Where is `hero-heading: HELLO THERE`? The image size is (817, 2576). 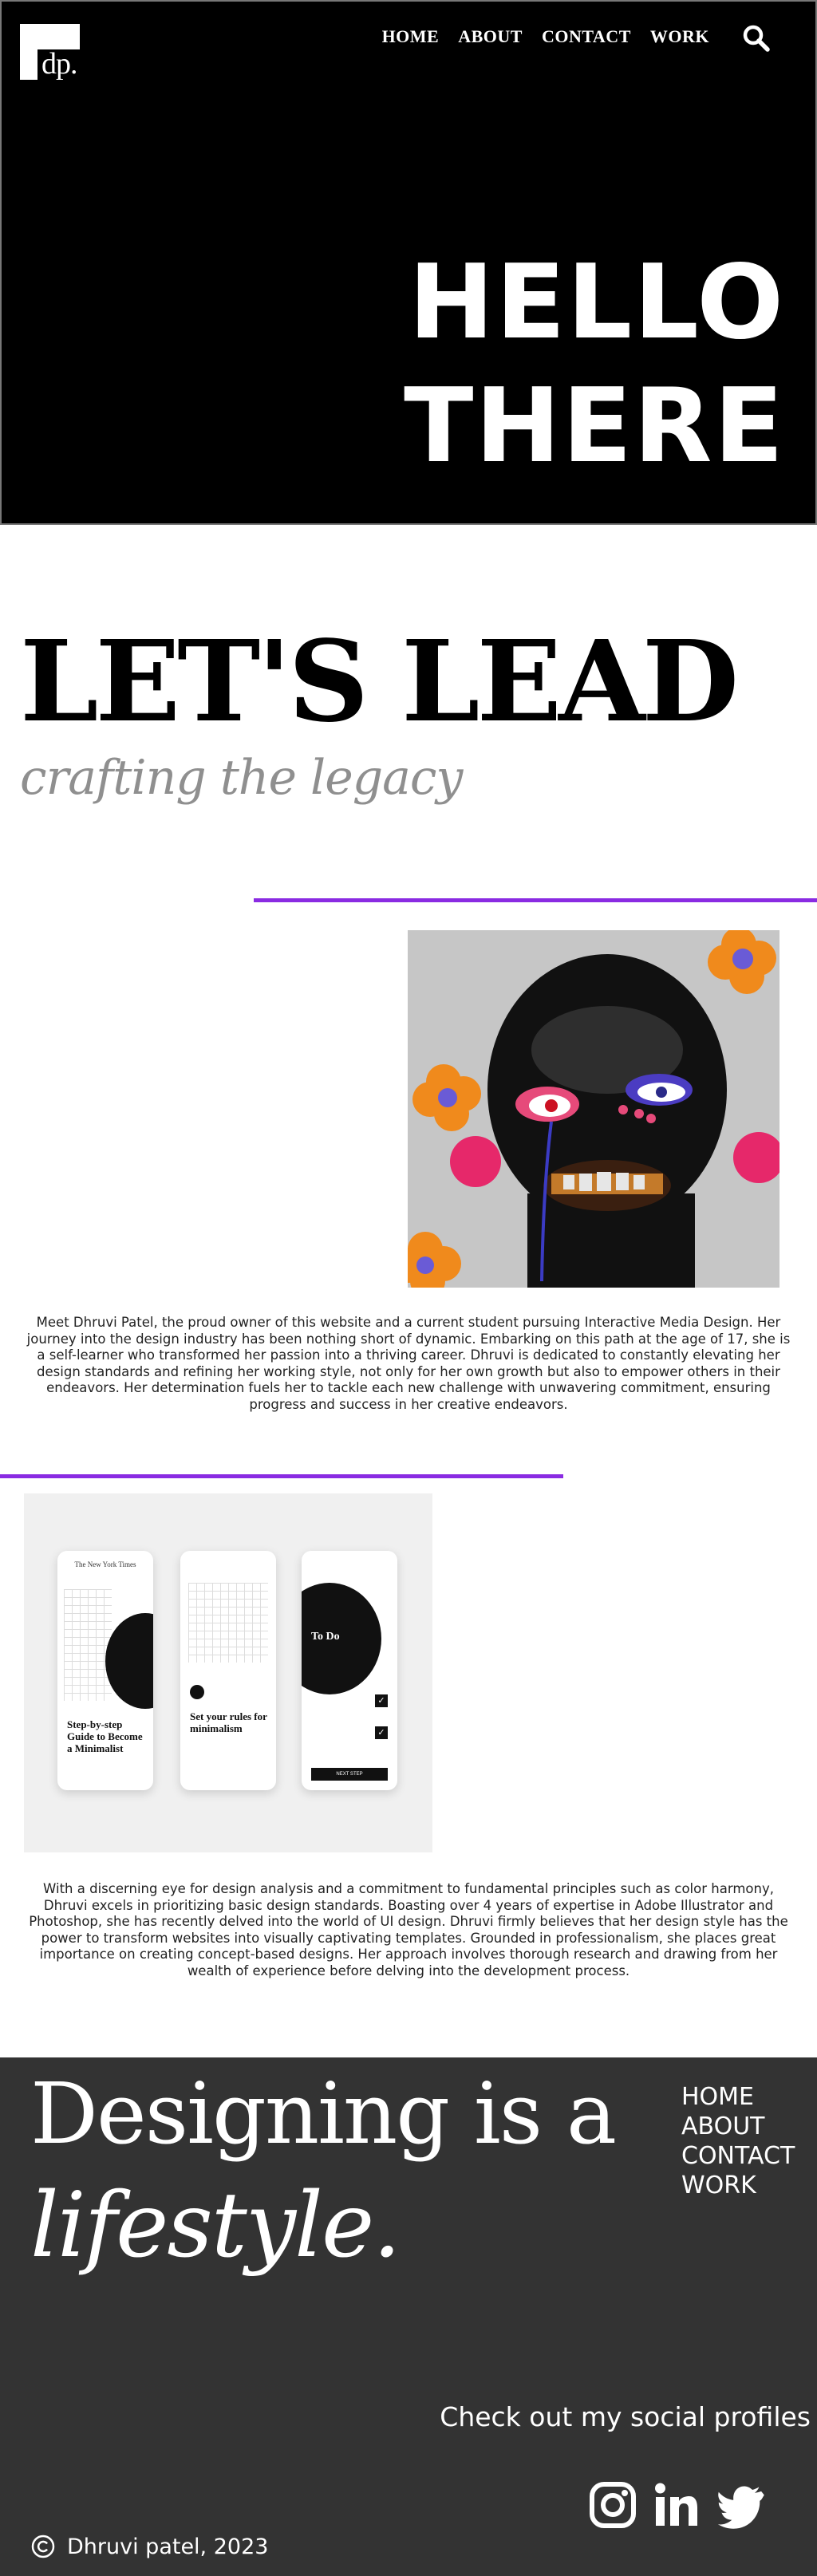
hero-heading: HELLO THERE is located at coordinates (594, 364).